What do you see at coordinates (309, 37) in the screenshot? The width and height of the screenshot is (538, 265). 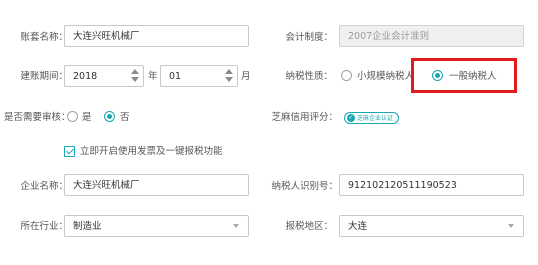 I see `accounting-system-label: 会计制度：` at bounding box center [309, 37].